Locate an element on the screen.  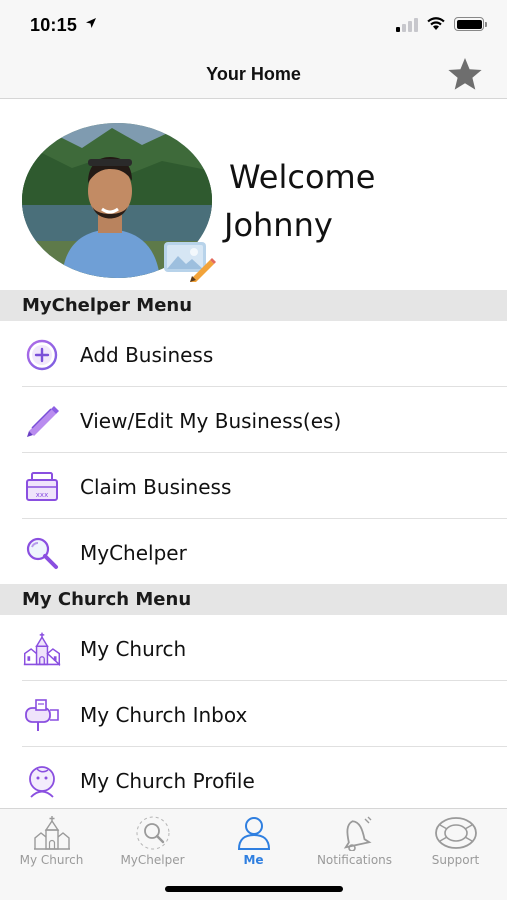
tab-label: Me is located at coordinates (253, 860).